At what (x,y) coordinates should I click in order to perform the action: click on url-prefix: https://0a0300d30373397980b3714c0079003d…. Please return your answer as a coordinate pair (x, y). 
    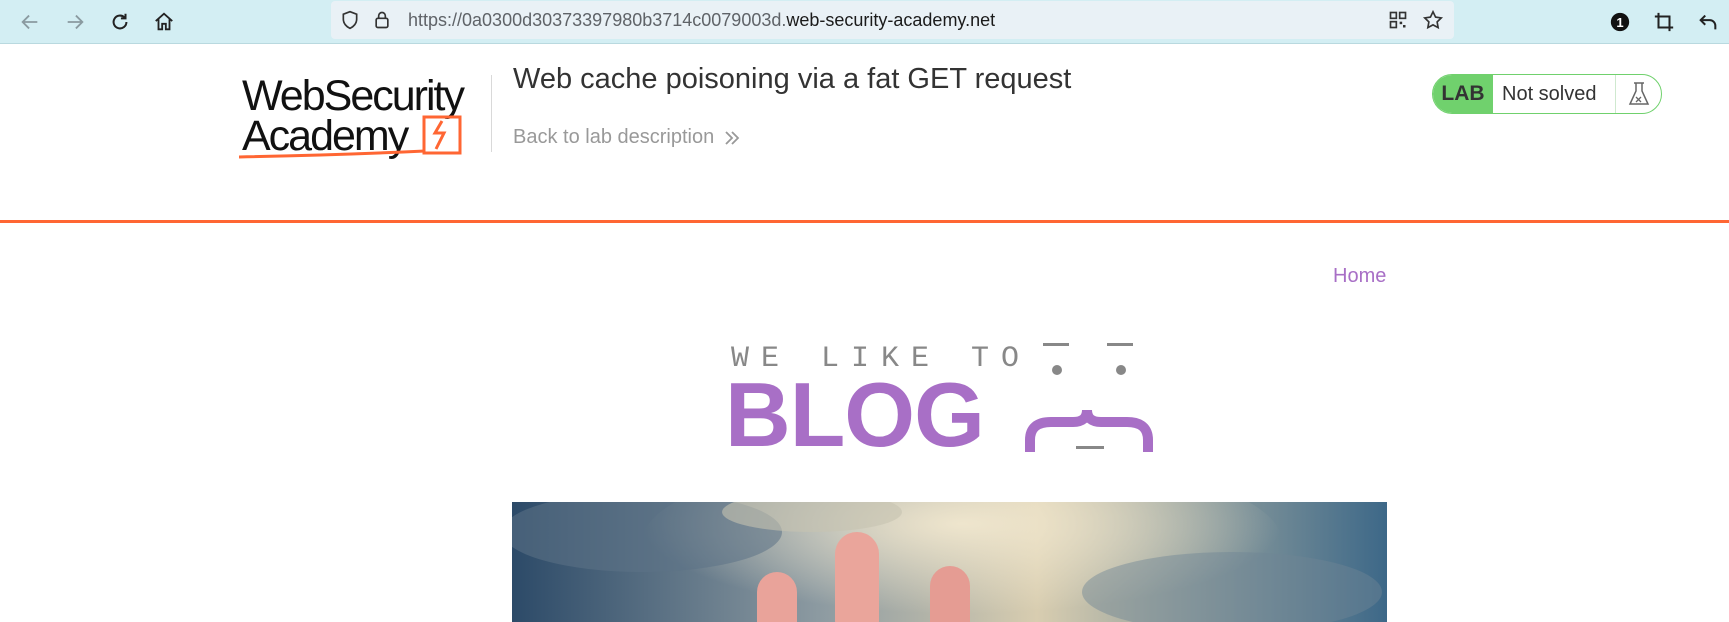
    Looking at the image, I should click on (597, 20).